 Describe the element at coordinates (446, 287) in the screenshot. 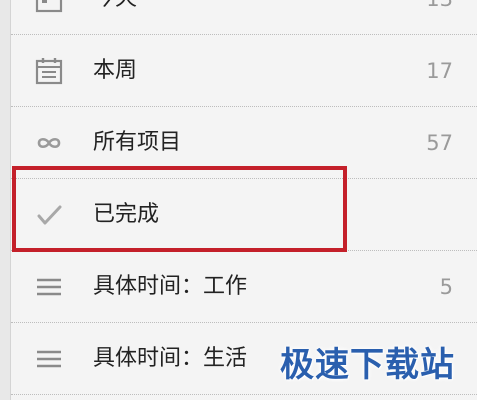

I see `sidebar-item-count: 5` at that location.